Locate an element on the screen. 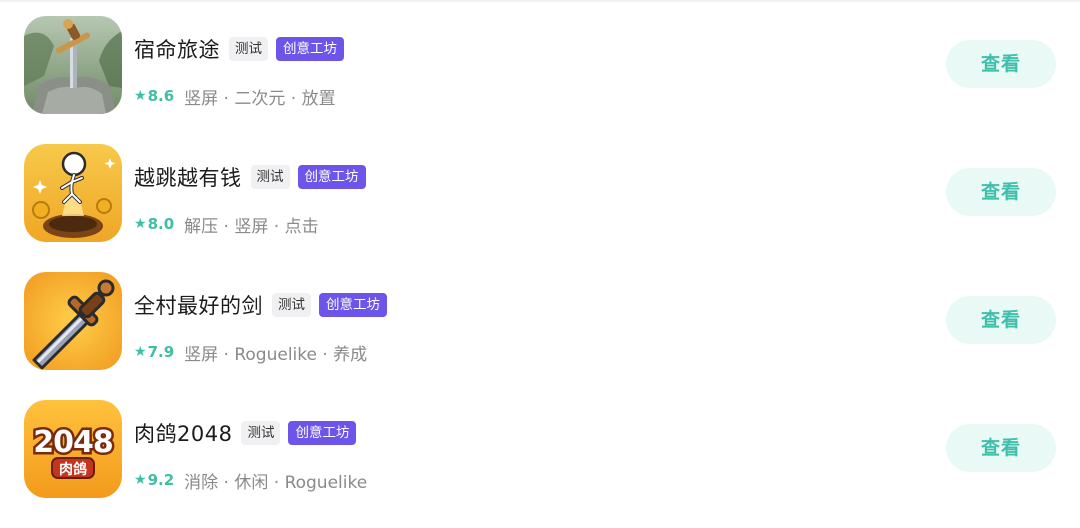 The width and height of the screenshot is (1080, 528). title-line: 越跳越有钱 测试 创意工坊 is located at coordinates (250, 177).